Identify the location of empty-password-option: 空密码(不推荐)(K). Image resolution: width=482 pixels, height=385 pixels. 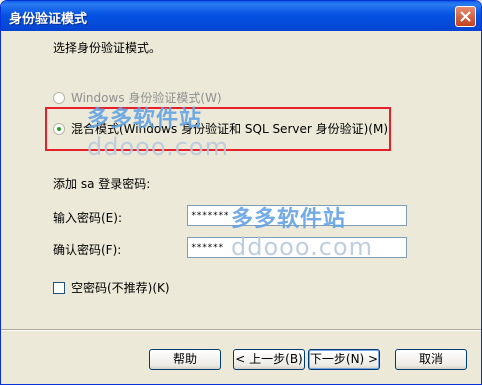
(111, 287).